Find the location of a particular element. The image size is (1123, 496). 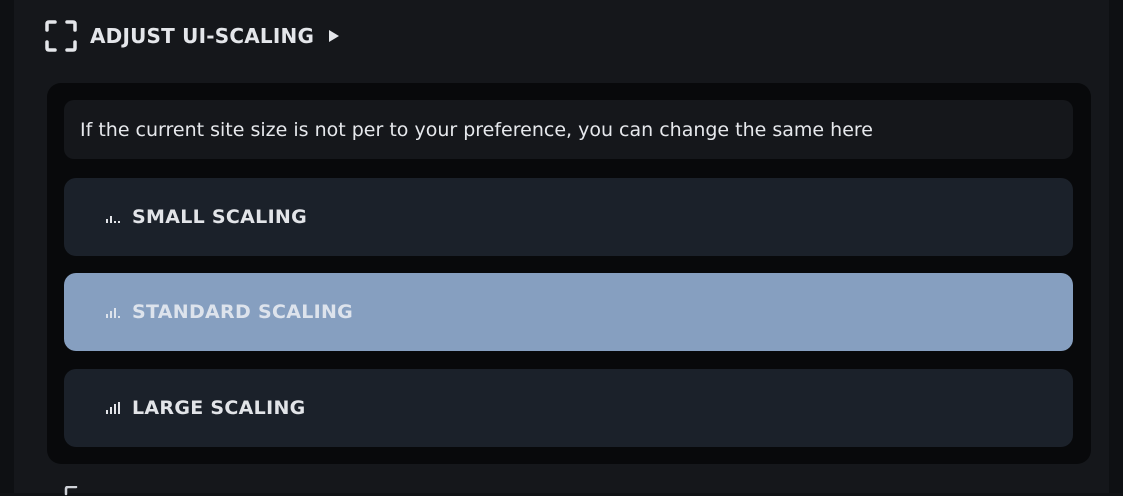

signal-bars-medium-icon is located at coordinates (113, 313).